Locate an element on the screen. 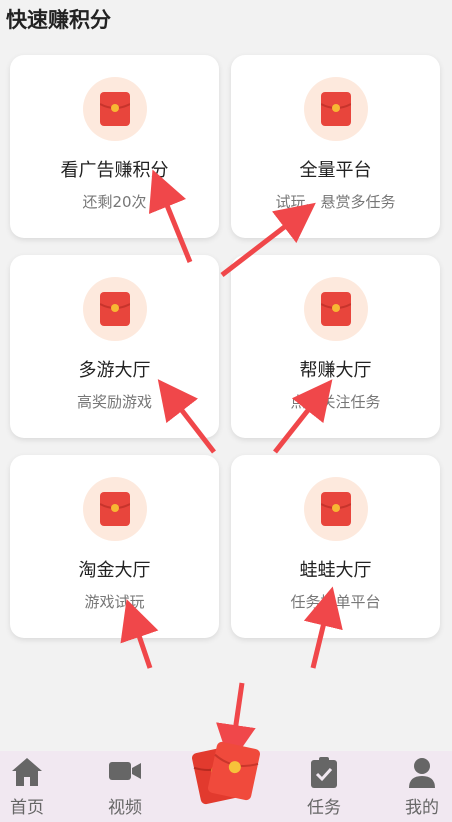 This screenshot has width=452, height=822. card-subtitle: 高奖励游戏 is located at coordinates (114, 402).